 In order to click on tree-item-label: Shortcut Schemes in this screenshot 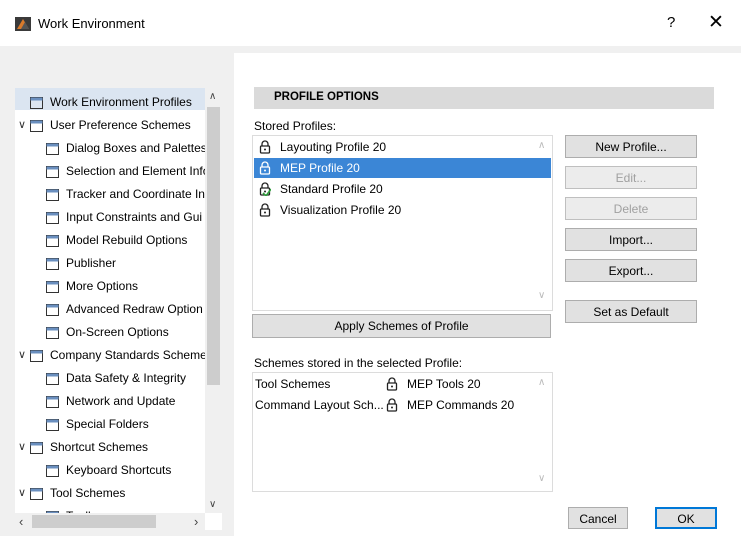, I will do `click(99, 447)`.